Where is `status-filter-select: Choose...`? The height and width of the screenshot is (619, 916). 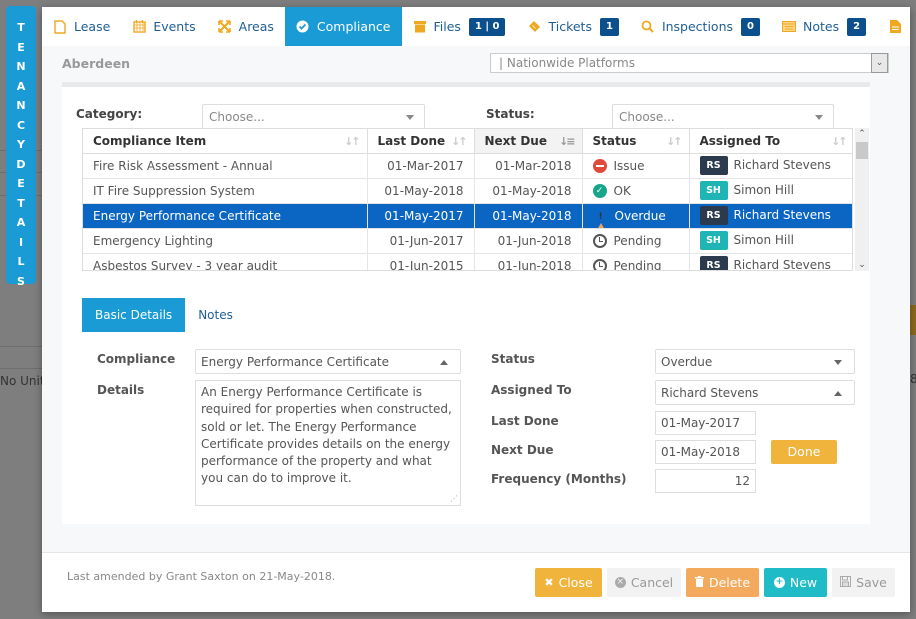
status-filter-select: Choose... is located at coordinates (723, 116).